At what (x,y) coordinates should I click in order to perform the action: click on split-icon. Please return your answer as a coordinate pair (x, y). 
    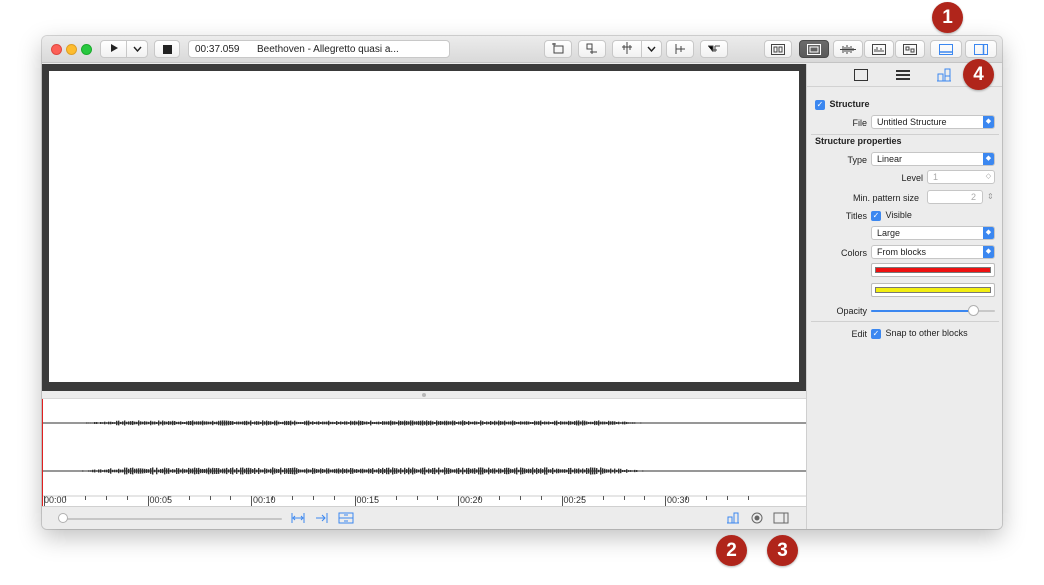
    Looking at the image, I should click on (591, 48).